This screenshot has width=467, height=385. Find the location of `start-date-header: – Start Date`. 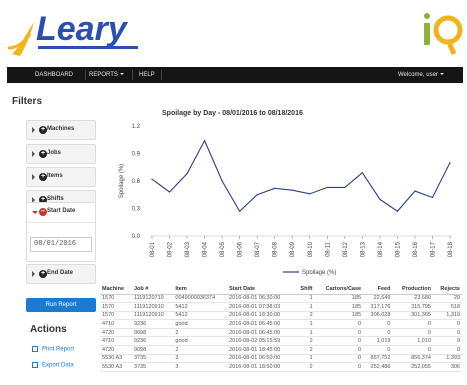

start-date-header: – Start Date is located at coordinates (61, 213).